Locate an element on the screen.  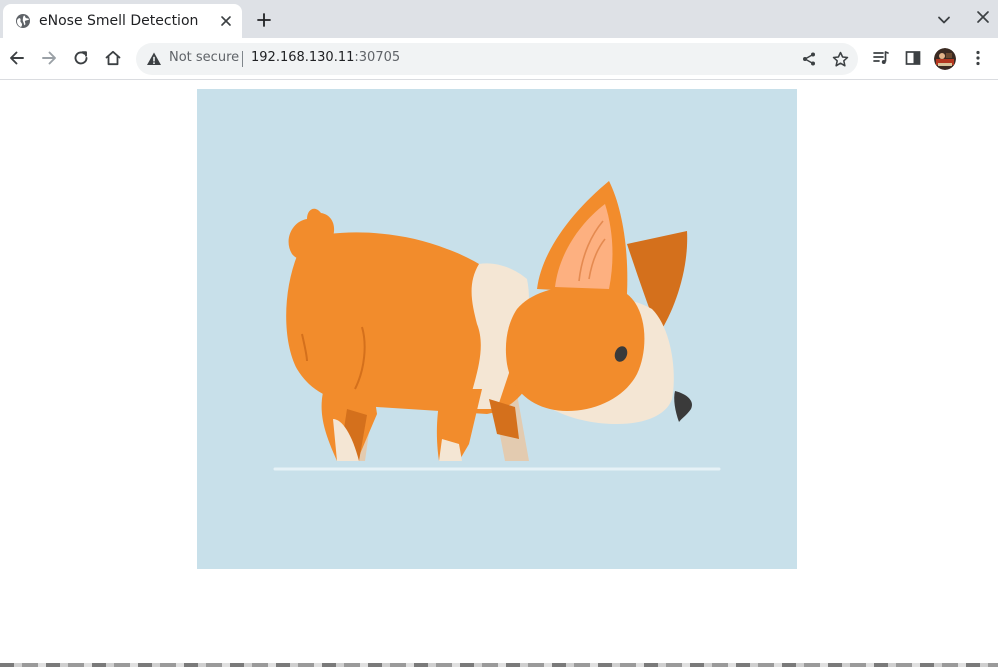
url-port: :30705 is located at coordinates (377, 57).